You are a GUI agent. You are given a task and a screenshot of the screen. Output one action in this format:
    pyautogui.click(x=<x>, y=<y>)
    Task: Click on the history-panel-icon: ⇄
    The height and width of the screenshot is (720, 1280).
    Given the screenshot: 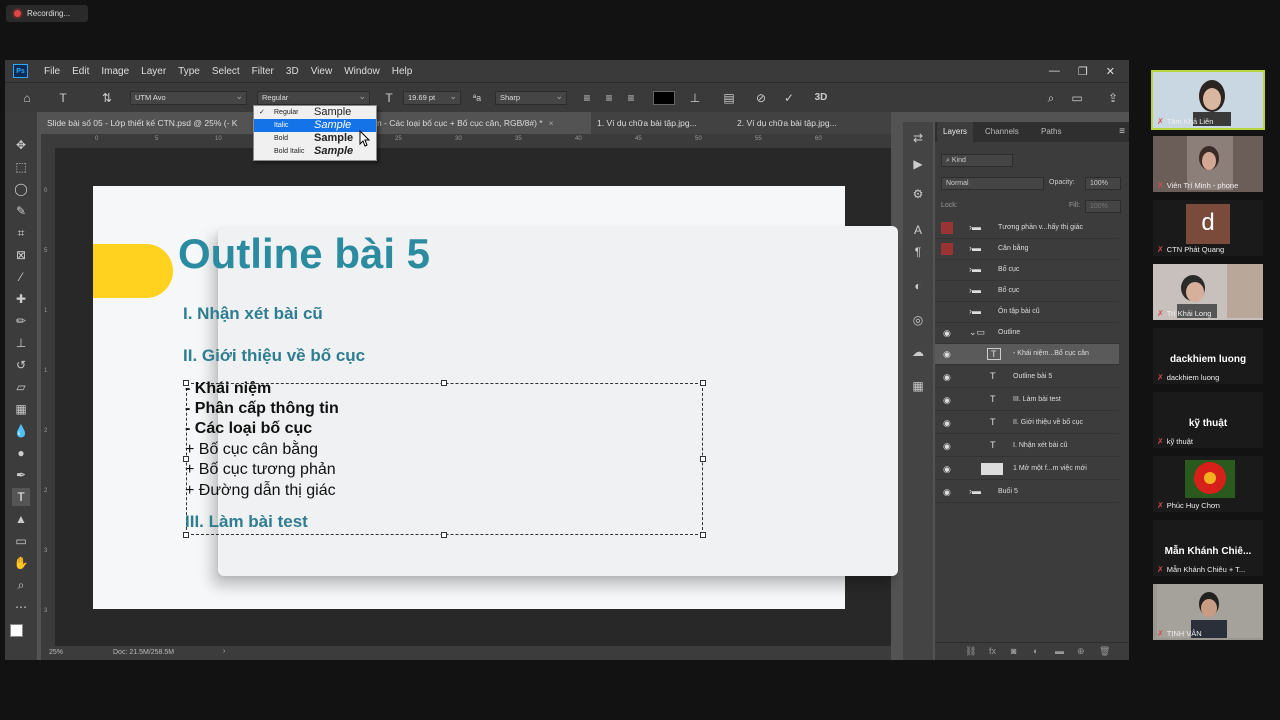 What is the action you would take?
    pyautogui.click(x=918, y=138)
    